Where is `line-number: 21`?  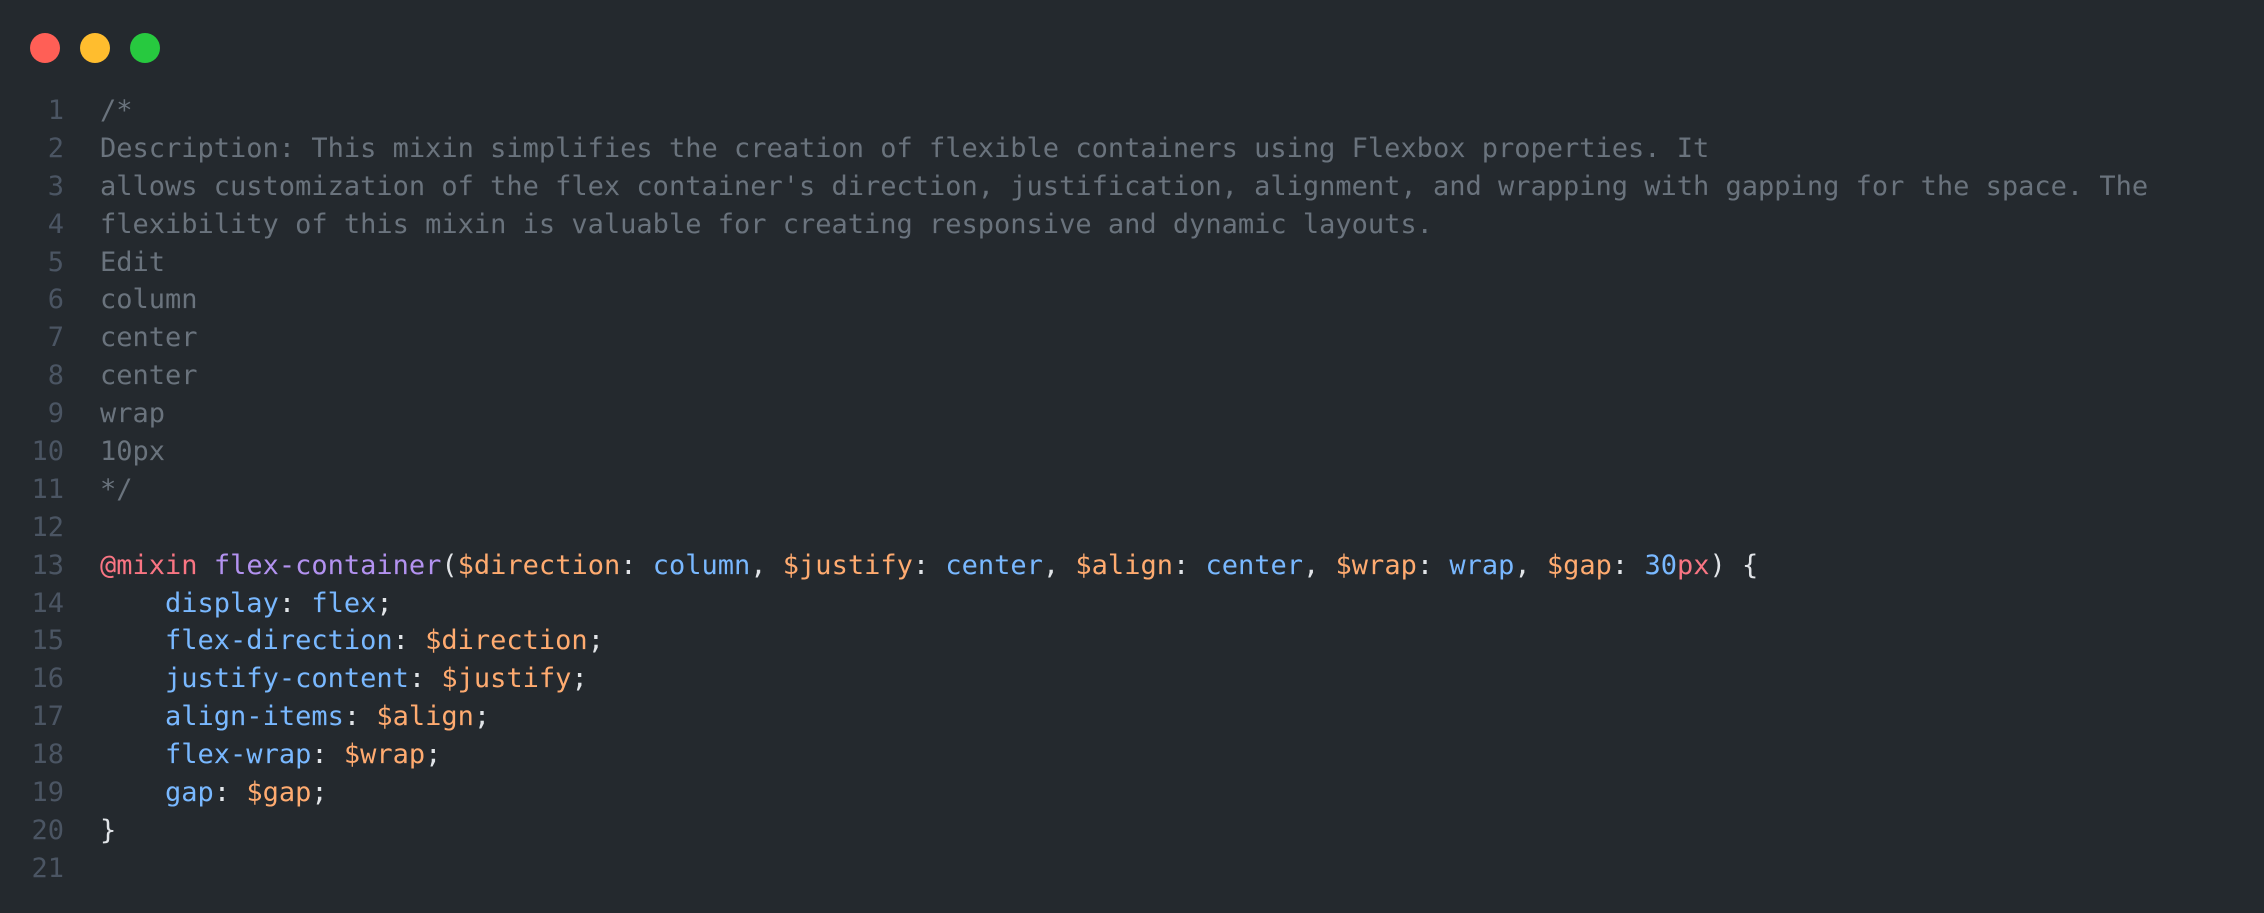 line-number: 21 is located at coordinates (47, 868).